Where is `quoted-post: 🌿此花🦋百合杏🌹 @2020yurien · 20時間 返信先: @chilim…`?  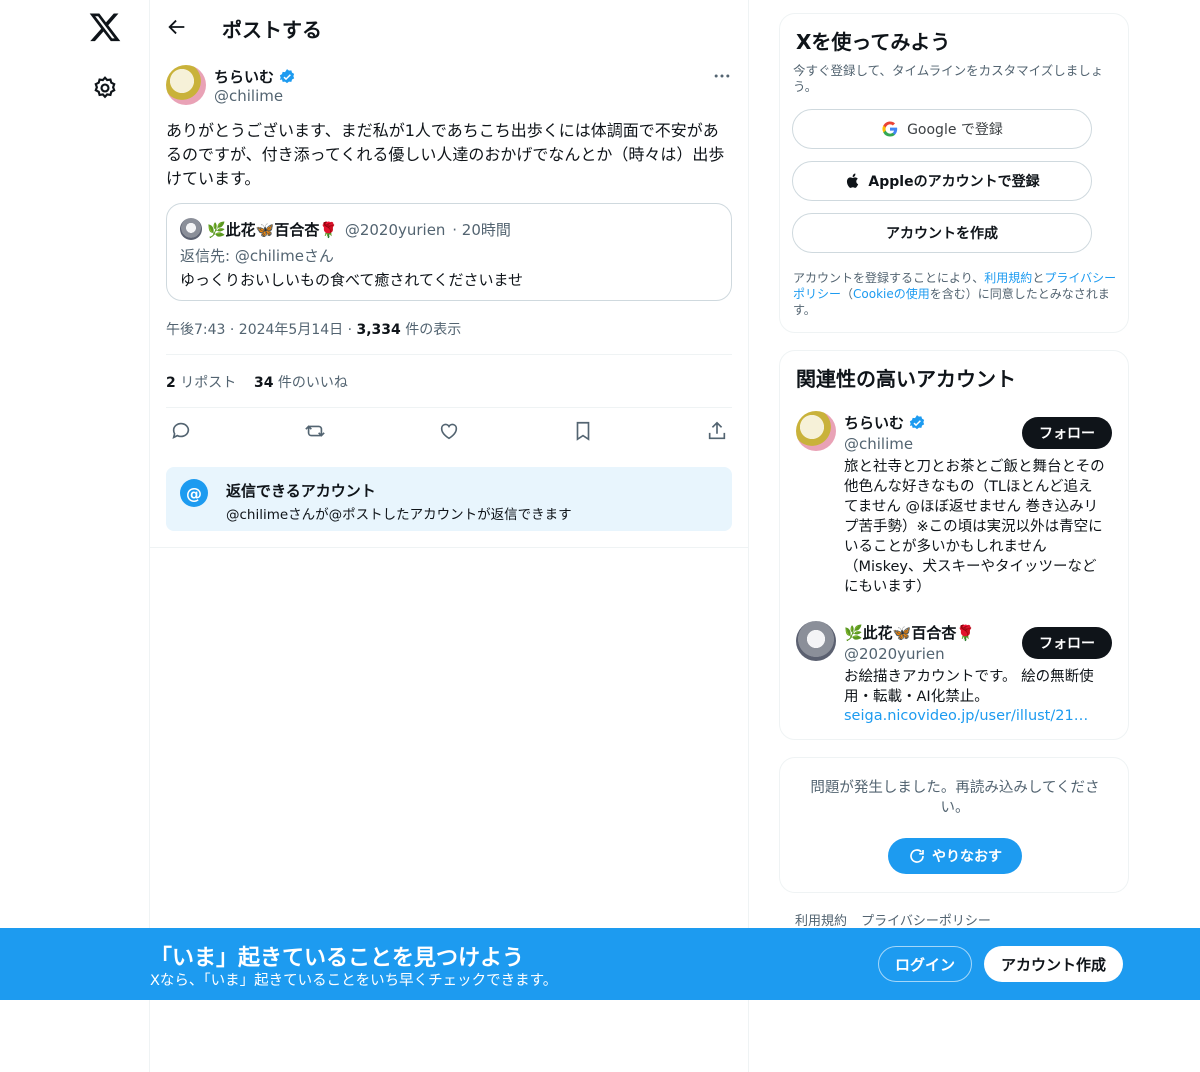
quoted-post: 🌿此花🦋百合杏🌹 @2020yurien · 20時間 返信先: @chilim… is located at coordinates (449, 252).